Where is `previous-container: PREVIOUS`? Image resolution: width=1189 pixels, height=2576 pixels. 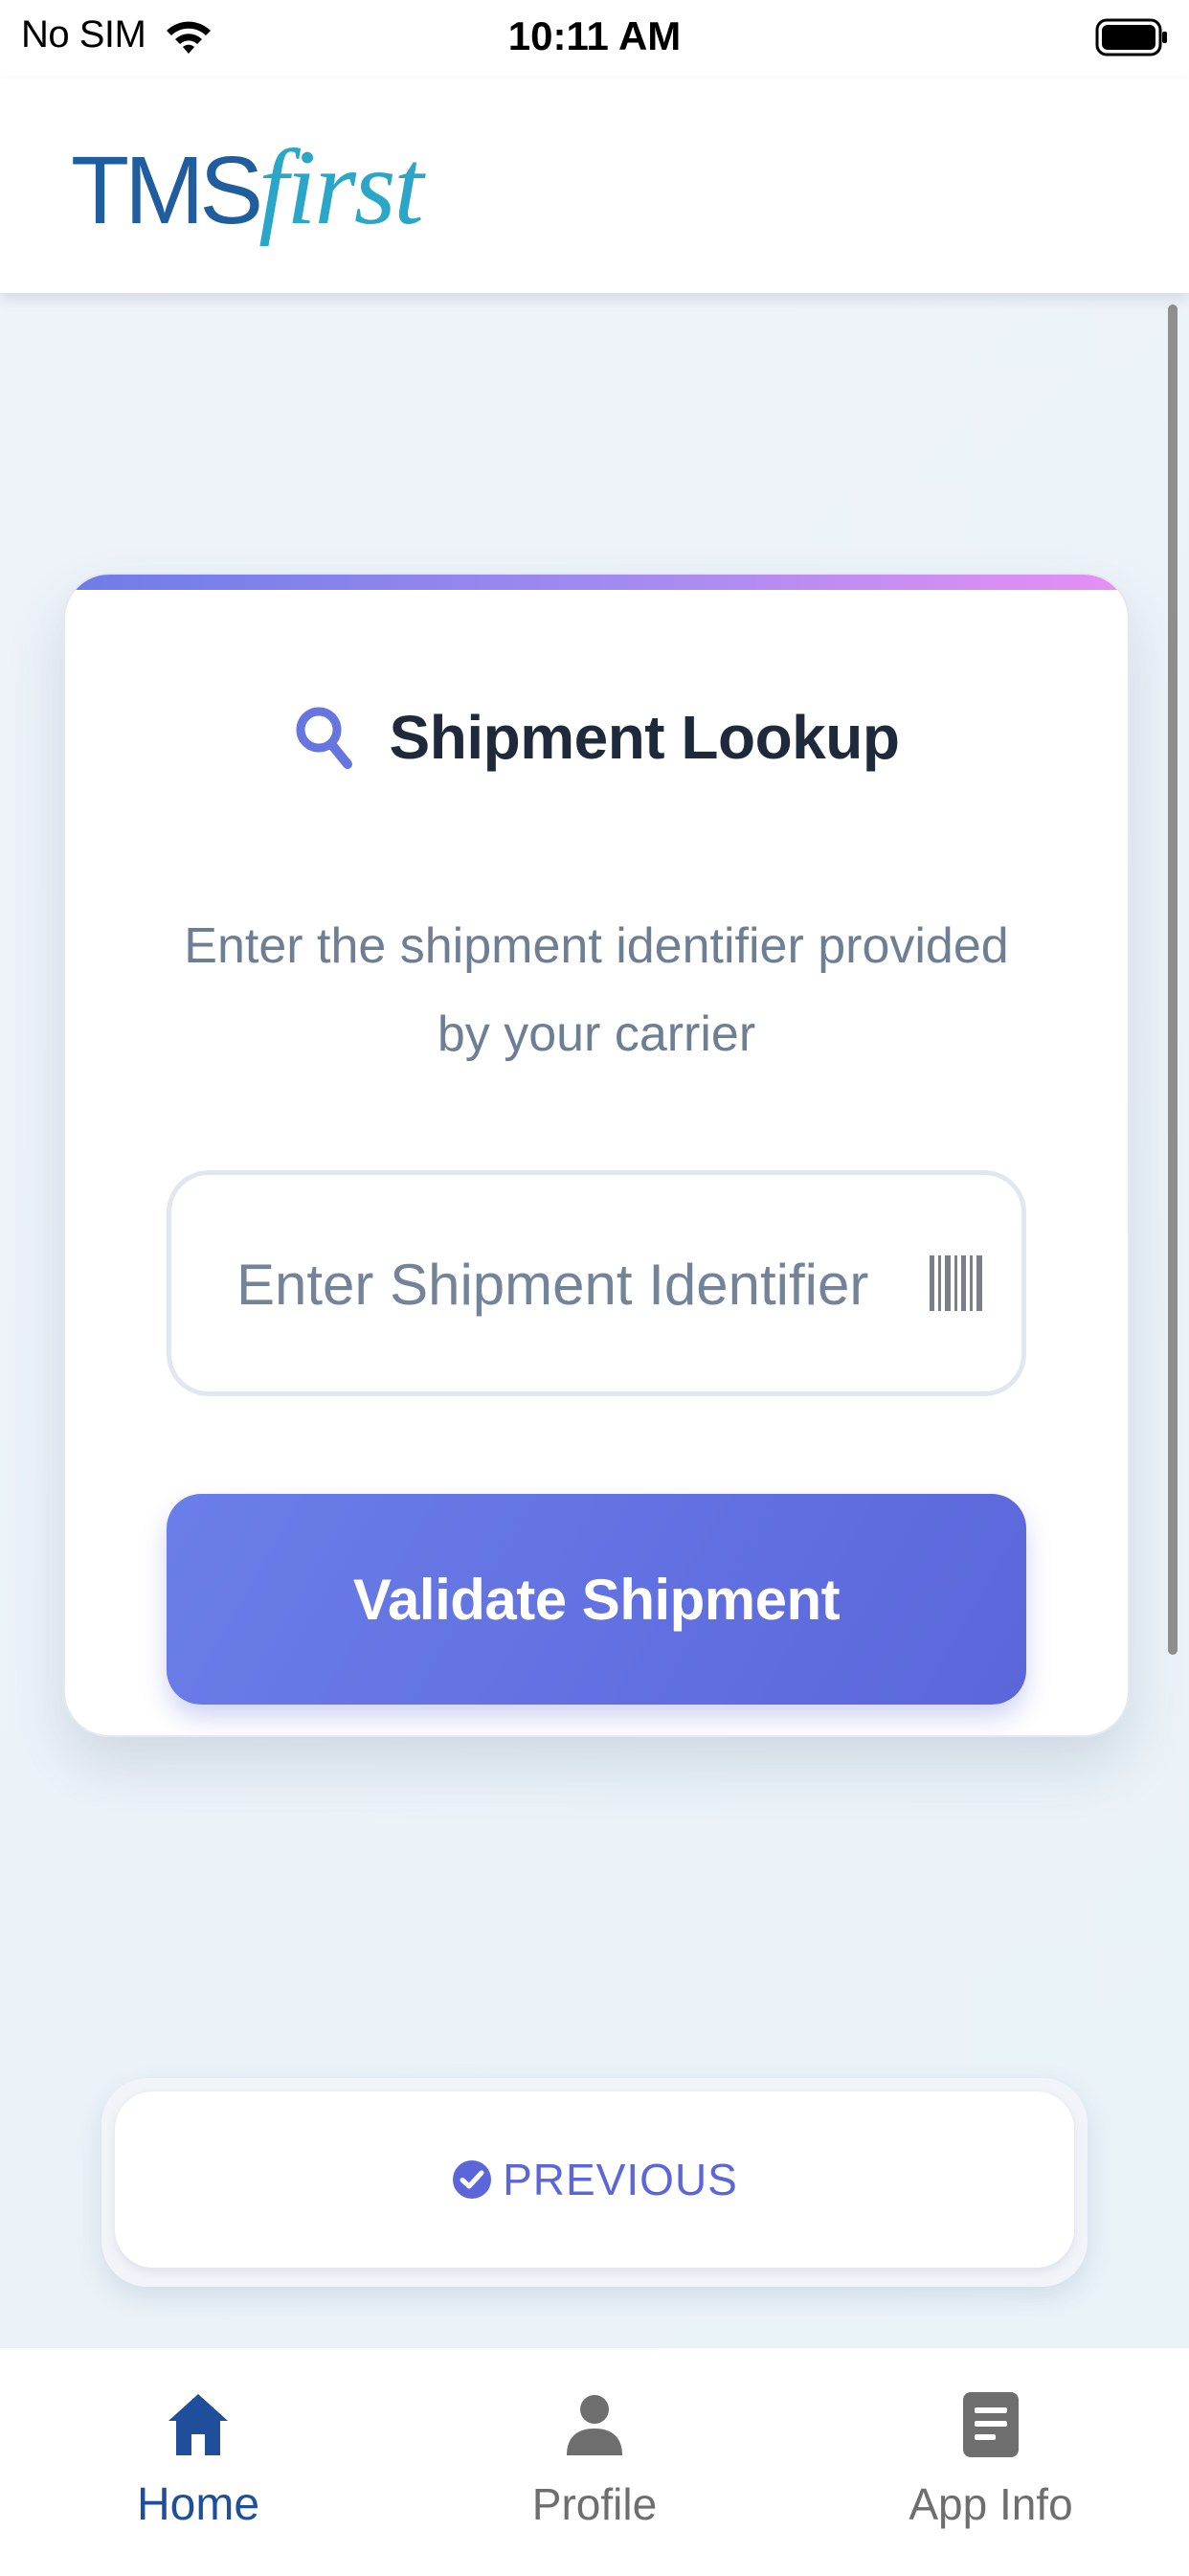 previous-container: PREVIOUS is located at coordinates (594, 2182).